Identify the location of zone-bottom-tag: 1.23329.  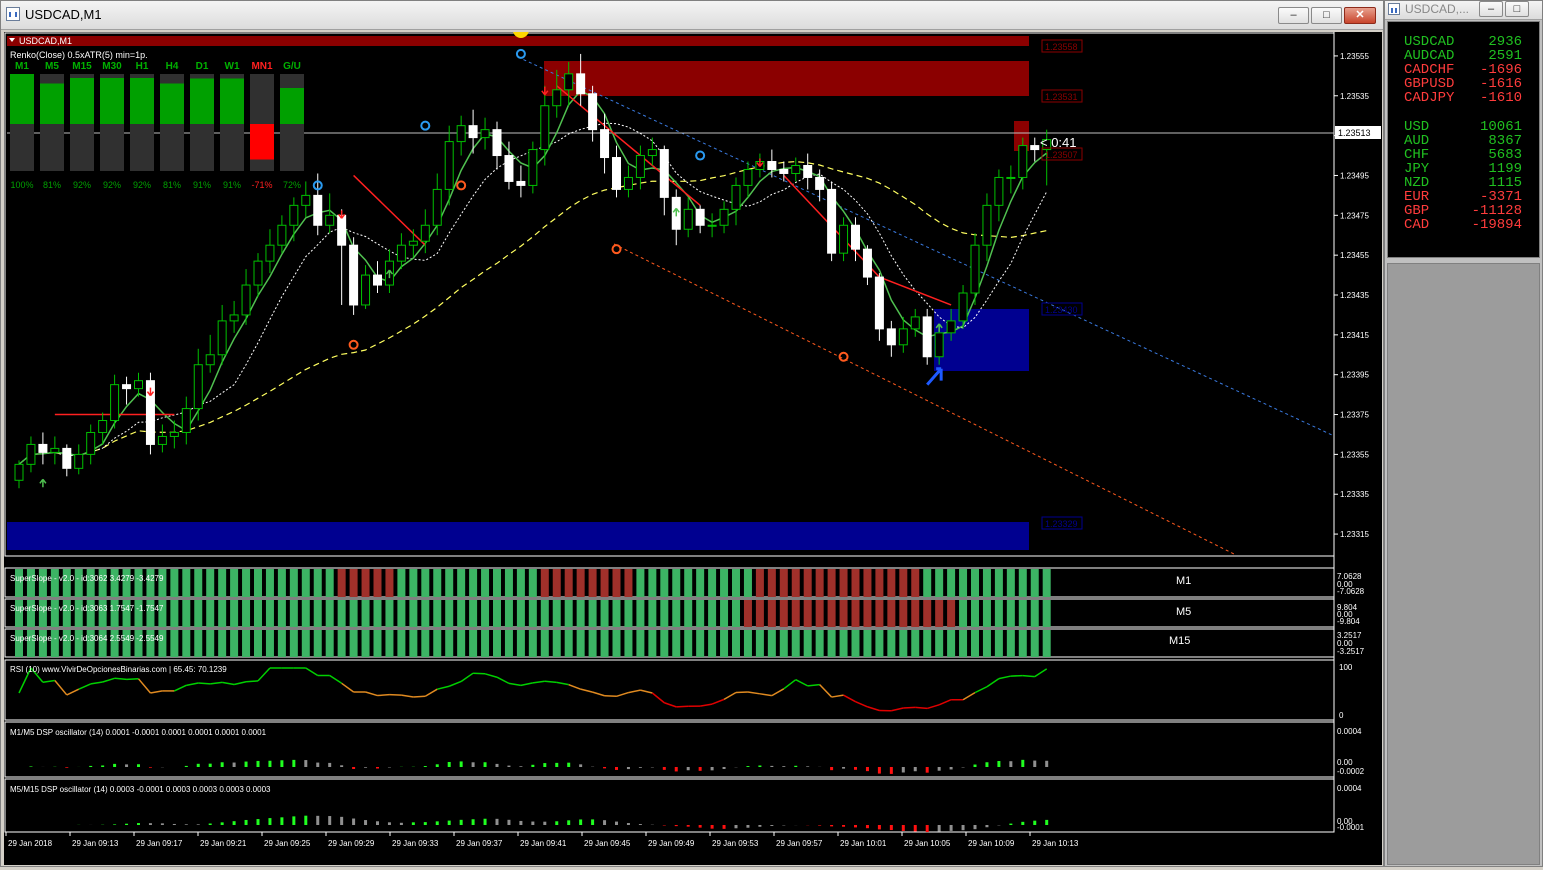
(1061, 524).